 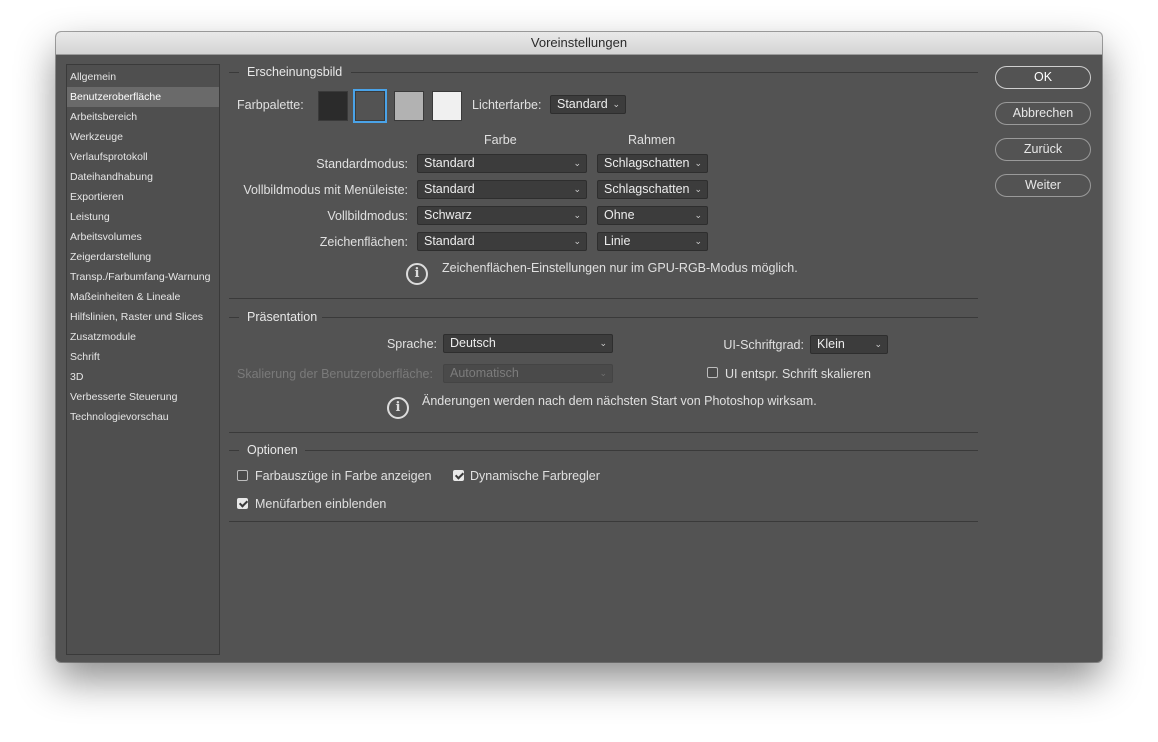 What do you see at coordinates (458, 475) in the screenshot?
I see `dynamic-sliders-checkbox` at bounding box center [458, 475].